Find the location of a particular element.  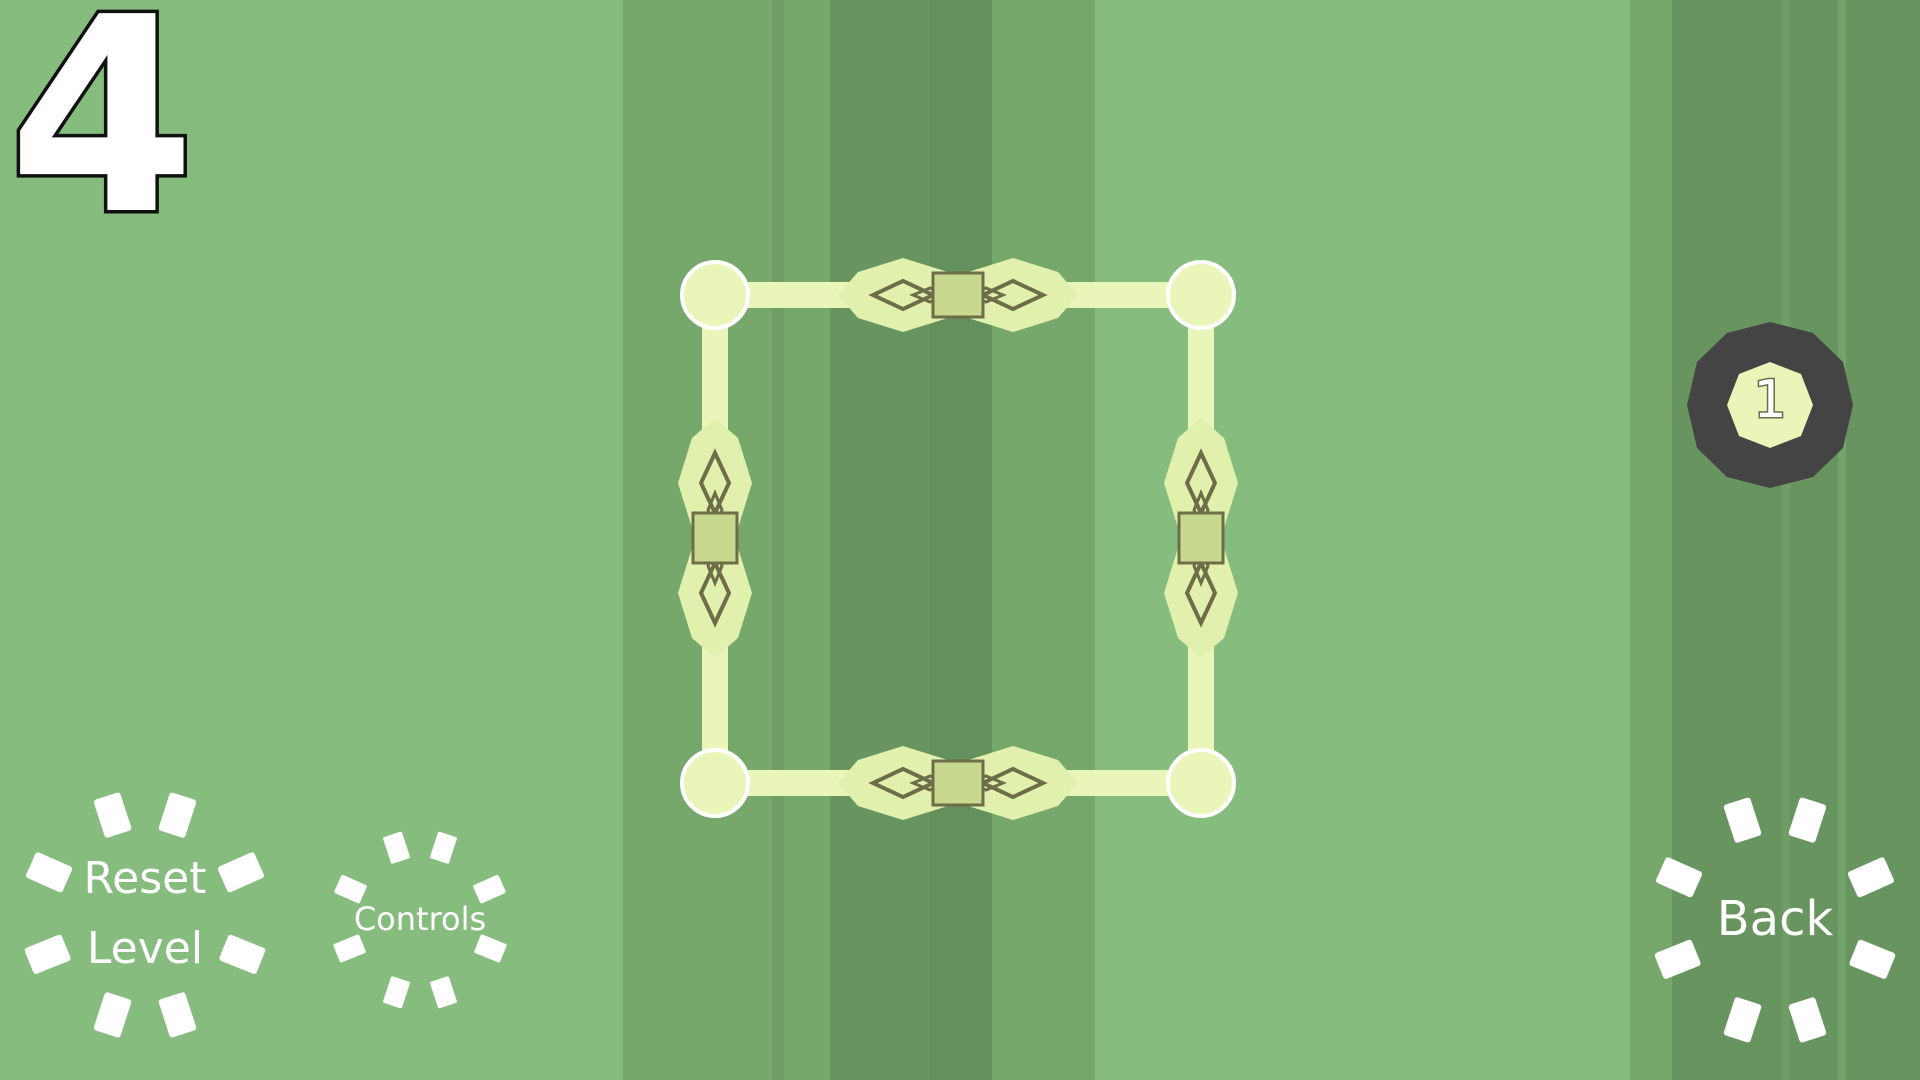

node-top-right is located at coordinates (1201, 295).